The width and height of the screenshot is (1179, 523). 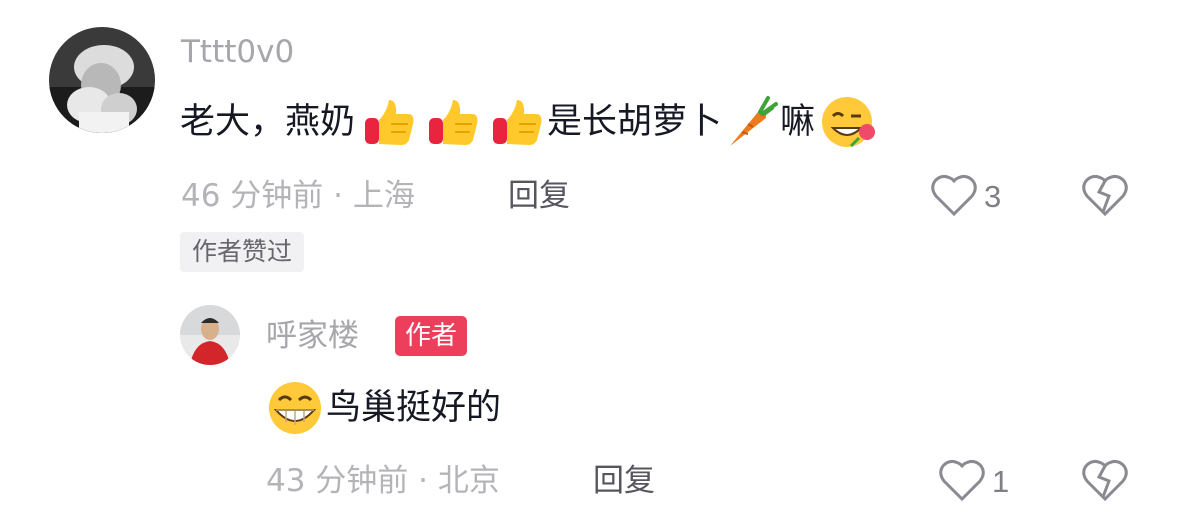 I want to click on like-count: 3, so click(x=993, y=196).